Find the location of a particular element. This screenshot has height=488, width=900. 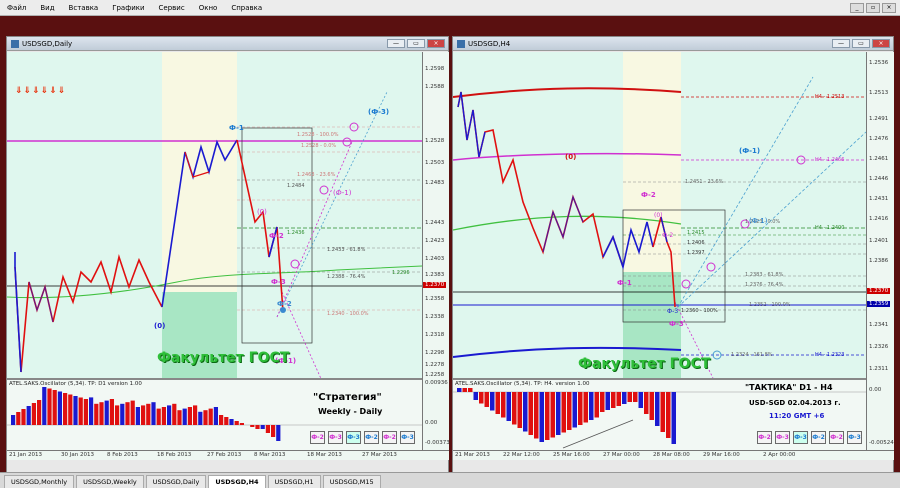

price-tick: 1.2416 is located at coordinates (879, 219).